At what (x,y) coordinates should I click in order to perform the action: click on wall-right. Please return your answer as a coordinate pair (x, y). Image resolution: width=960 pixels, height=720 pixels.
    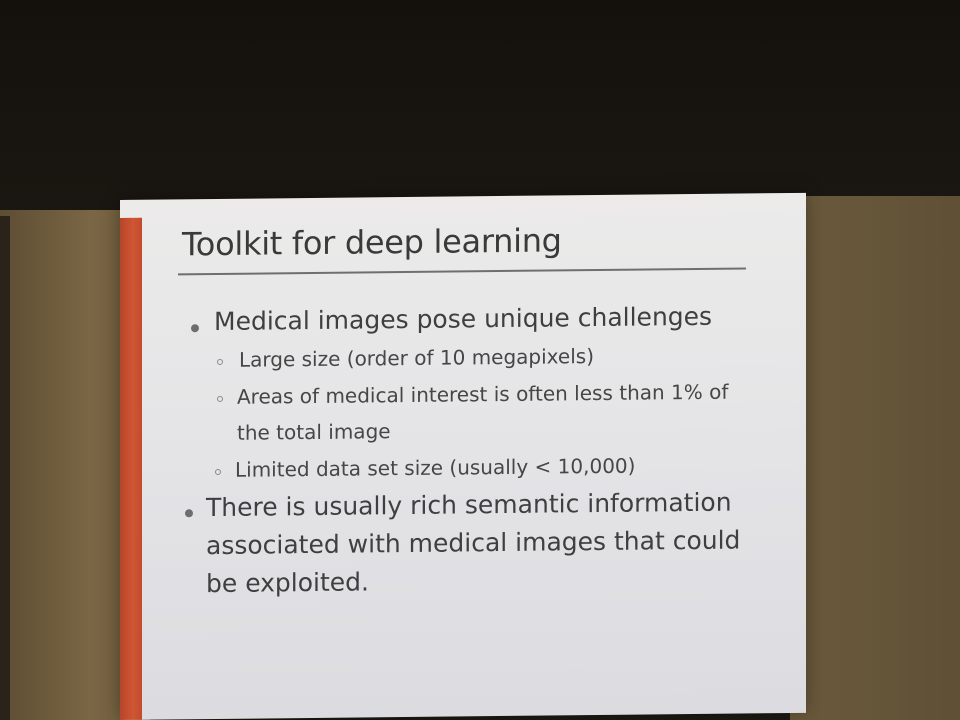
    Looking at the image, I should click on (875, 458).